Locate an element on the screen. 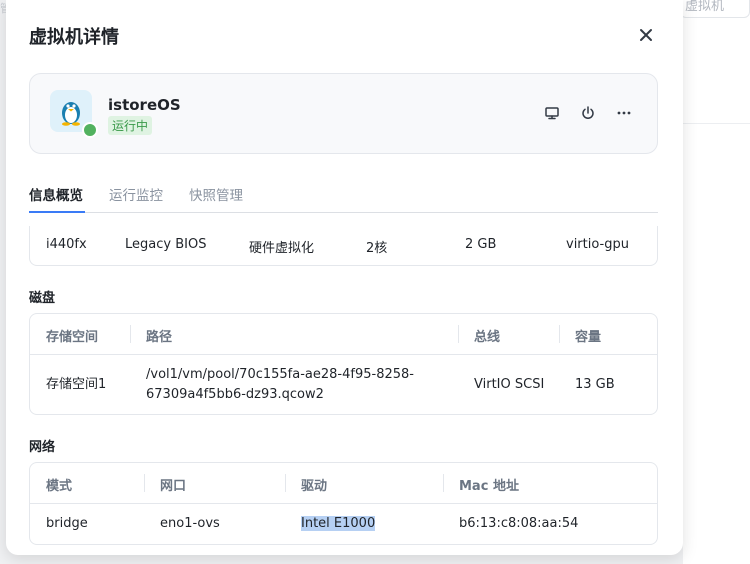  disk-section-title: 磁盘 is located at coordinates (42, 298).